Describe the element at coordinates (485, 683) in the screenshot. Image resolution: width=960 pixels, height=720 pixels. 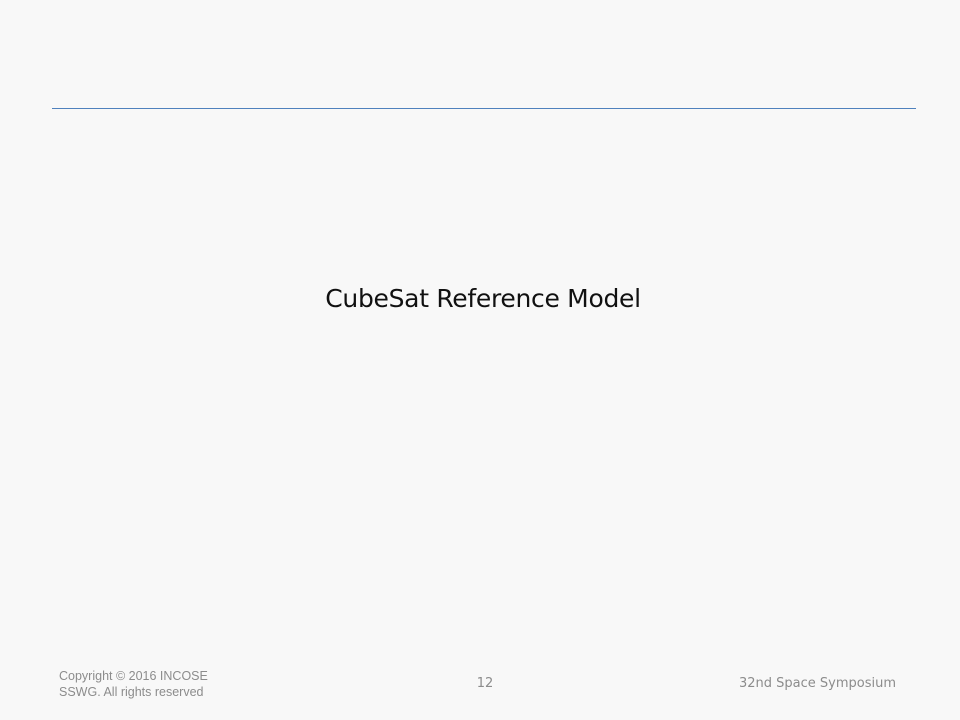
I see `footer-page-number: 12` at that location.